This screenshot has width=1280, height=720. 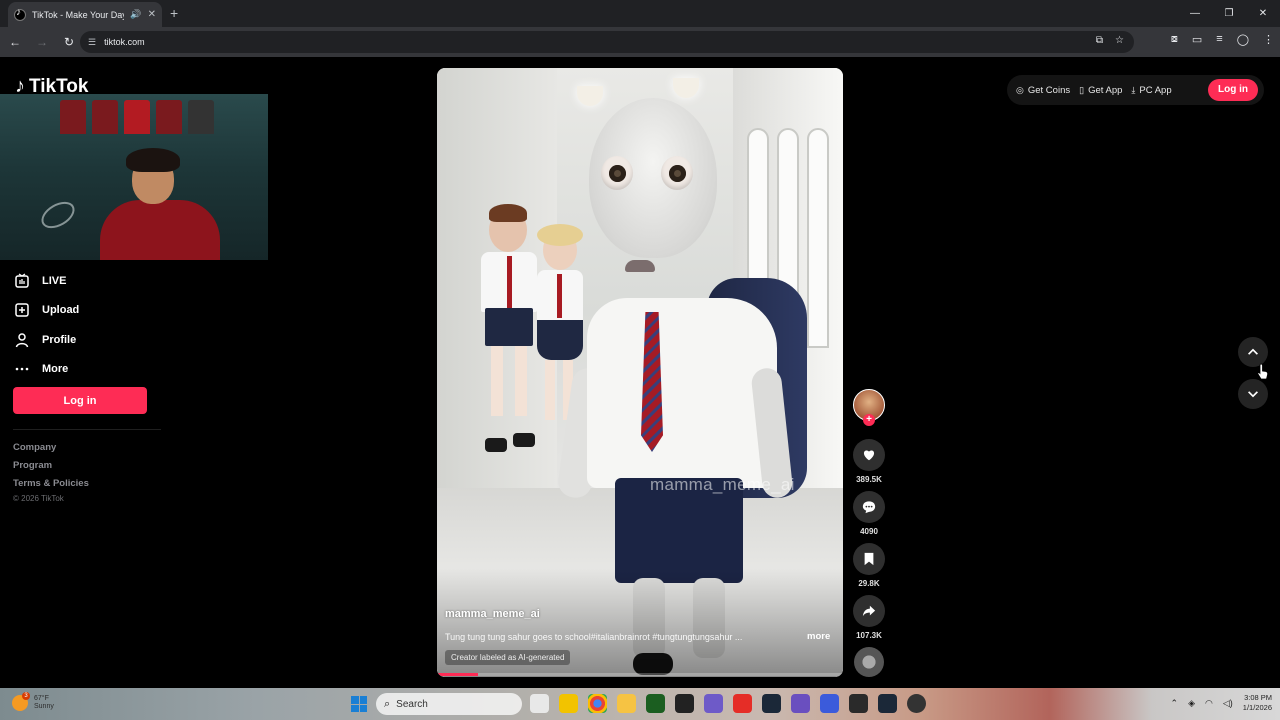 I want to click on sidebar-item-live: LIVE, so click(x=46, y=281).